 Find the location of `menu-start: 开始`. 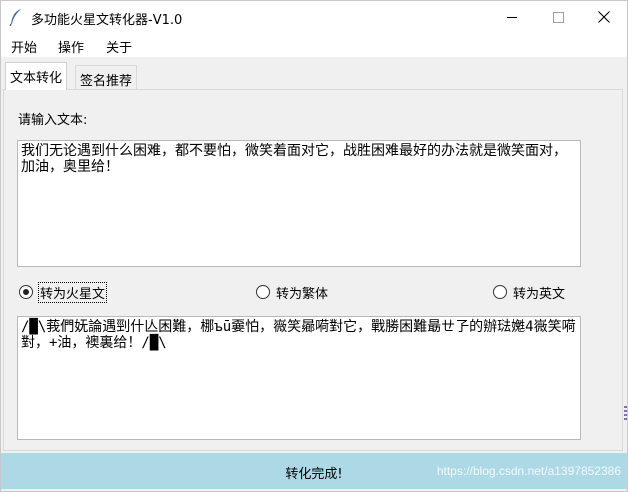

menu-start: 开始 is located at coordinates (24, 46).